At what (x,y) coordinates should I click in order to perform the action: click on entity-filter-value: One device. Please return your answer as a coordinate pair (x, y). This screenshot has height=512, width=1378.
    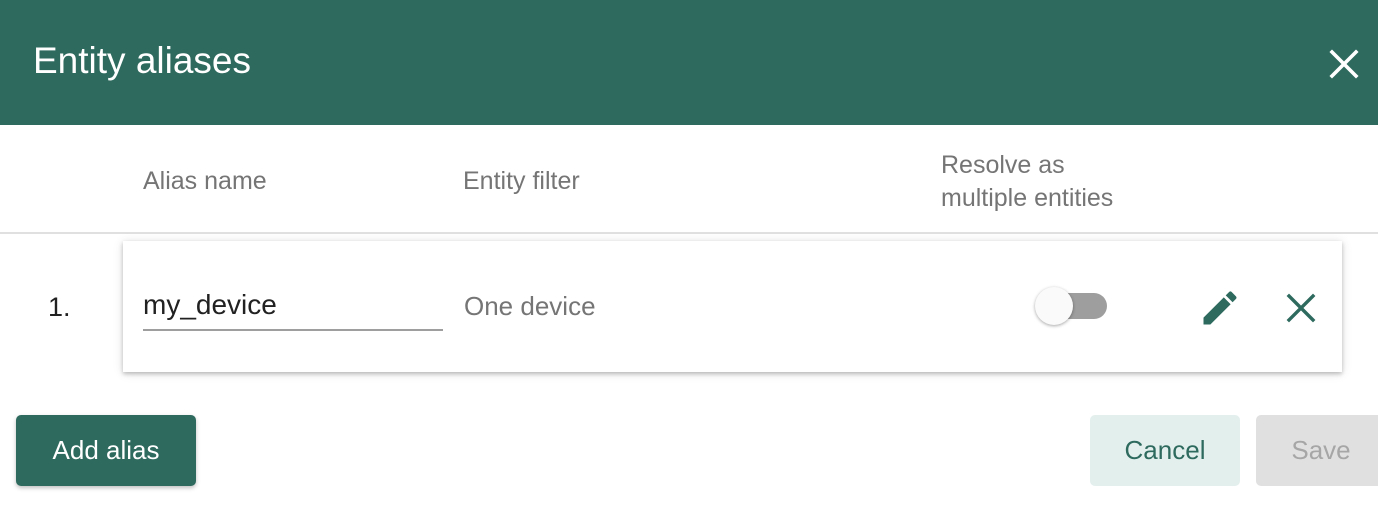
    Looking at the image, I should click on (530, 306).